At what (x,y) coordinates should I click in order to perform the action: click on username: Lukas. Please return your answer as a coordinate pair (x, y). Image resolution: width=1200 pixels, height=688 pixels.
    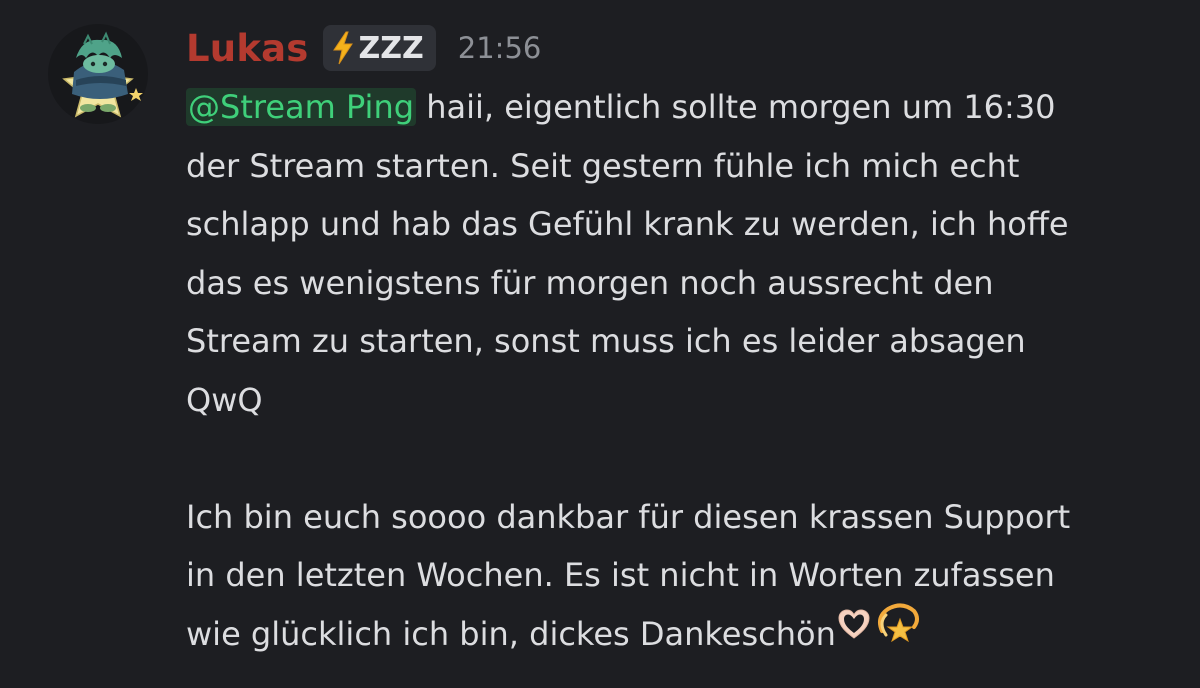
    Looking at the image, I should click on (247, 48).